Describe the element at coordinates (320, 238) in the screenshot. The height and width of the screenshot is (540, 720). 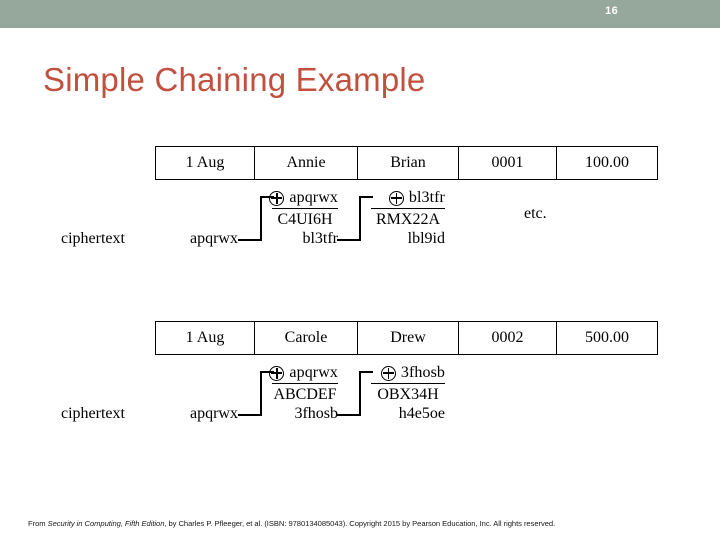
I see `chain-result: bl3tfr` at that location.